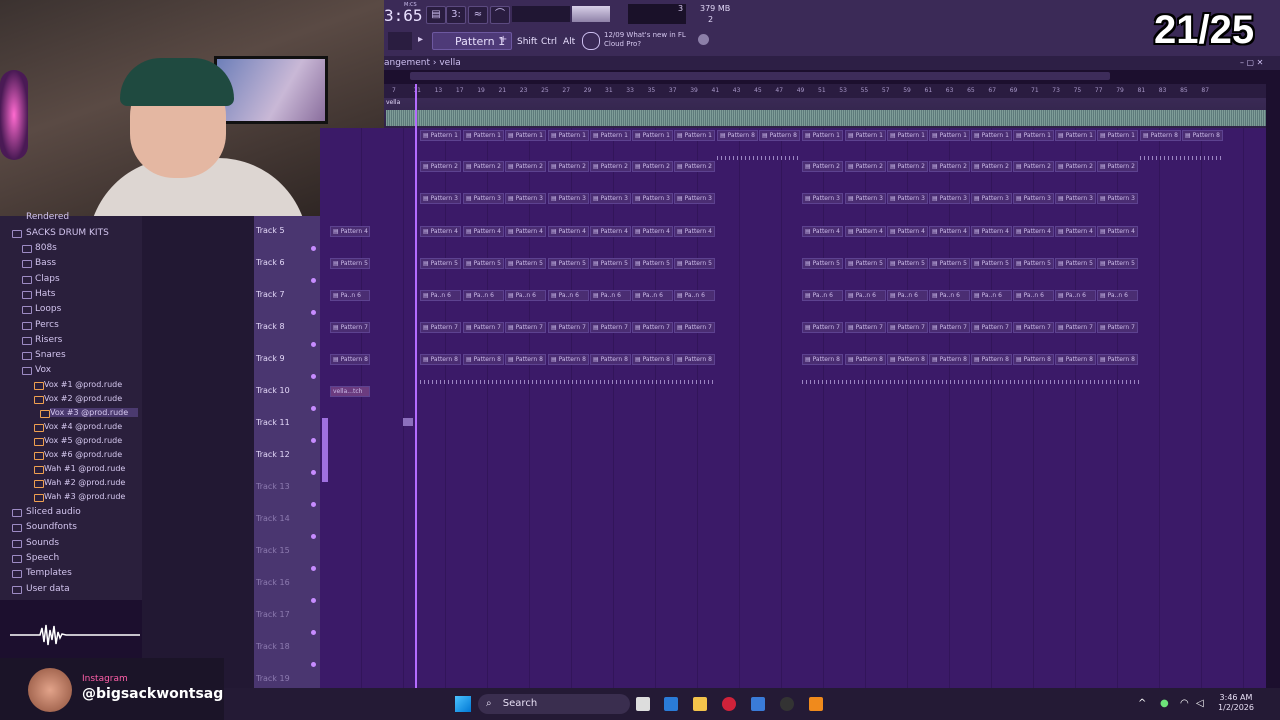  What do you see at coordinates (478, 15) in the screenshot?
I see `wave-icon: ≈` at bounding box center [478, 15].